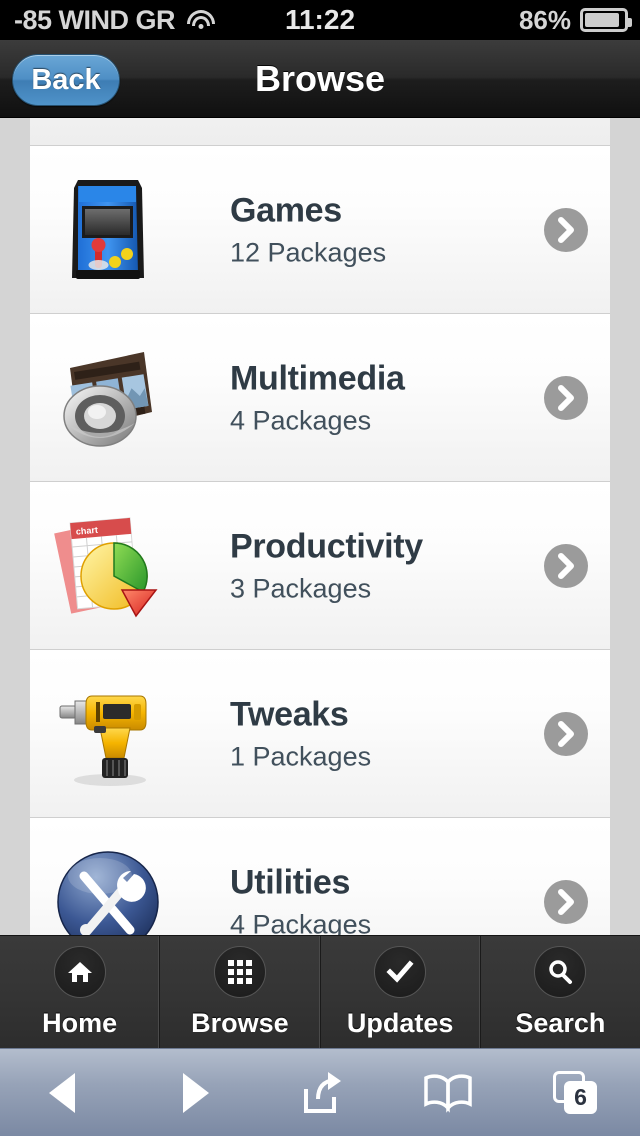 Image resolution: width=640 pixels, height=1136 pixels. What do you see at coordinates (289, 713) in the screenshot?
I see `list-item-title: Tweaks` at bounding box center [289, 713].